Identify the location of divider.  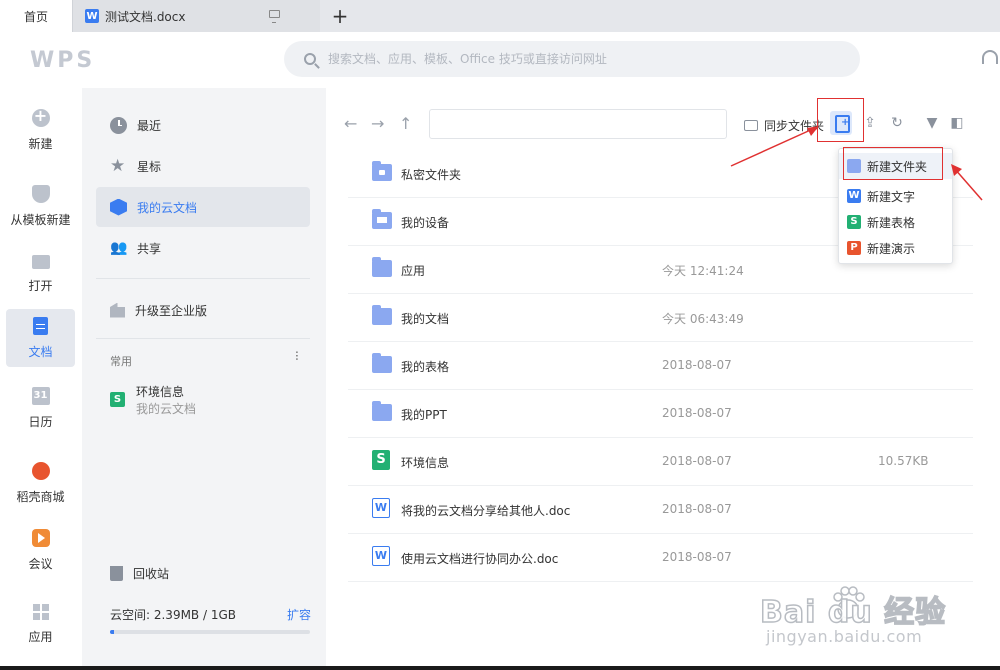
(203, 278).